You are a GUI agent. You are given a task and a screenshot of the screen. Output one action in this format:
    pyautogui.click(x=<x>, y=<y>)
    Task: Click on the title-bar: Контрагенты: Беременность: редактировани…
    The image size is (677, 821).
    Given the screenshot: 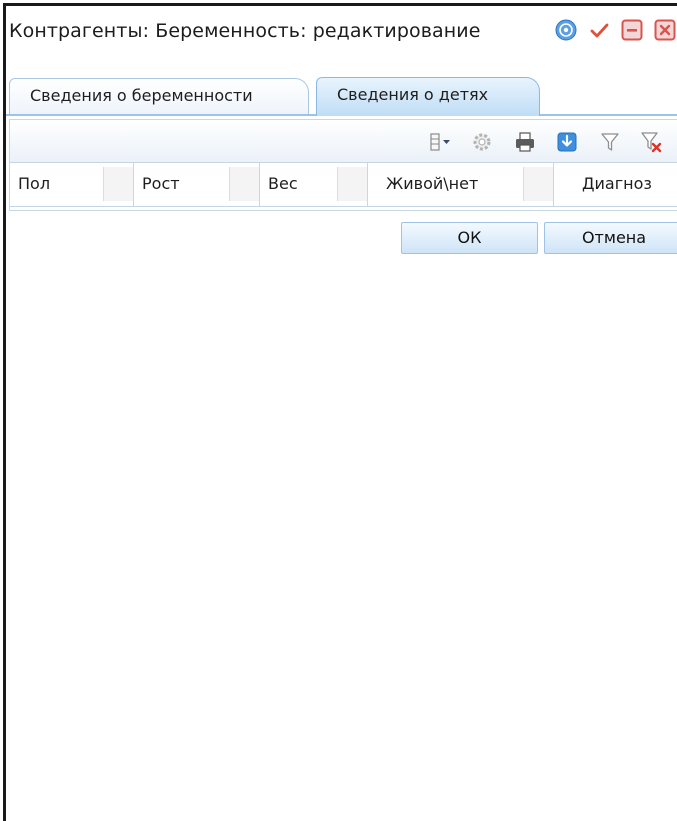 What is the action you would take?
    pyautogui.click(x=341, y=32)
    